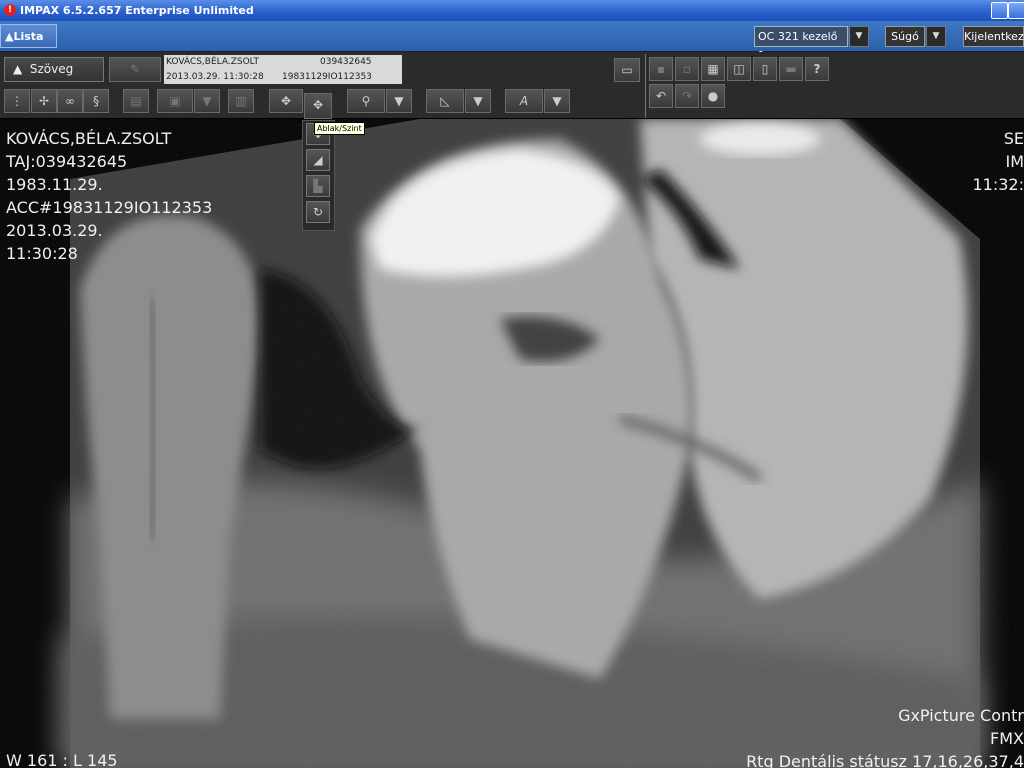 The width and height of the screenshot is (1024, 768). Describe the element at coordinates (645, 86) in the screenshot. I see `toolbar-separator` at that location.